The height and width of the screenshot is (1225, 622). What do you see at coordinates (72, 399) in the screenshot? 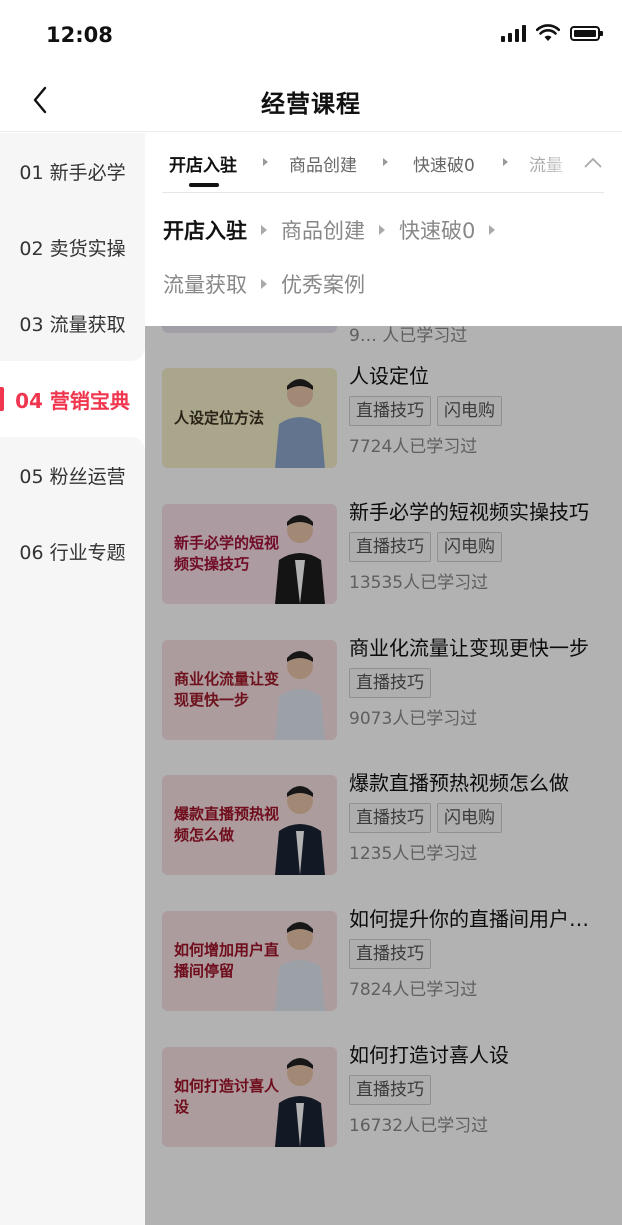
I see `sidebar-item-marketing: 04 营销宝典` at bounding box center [72, 399].